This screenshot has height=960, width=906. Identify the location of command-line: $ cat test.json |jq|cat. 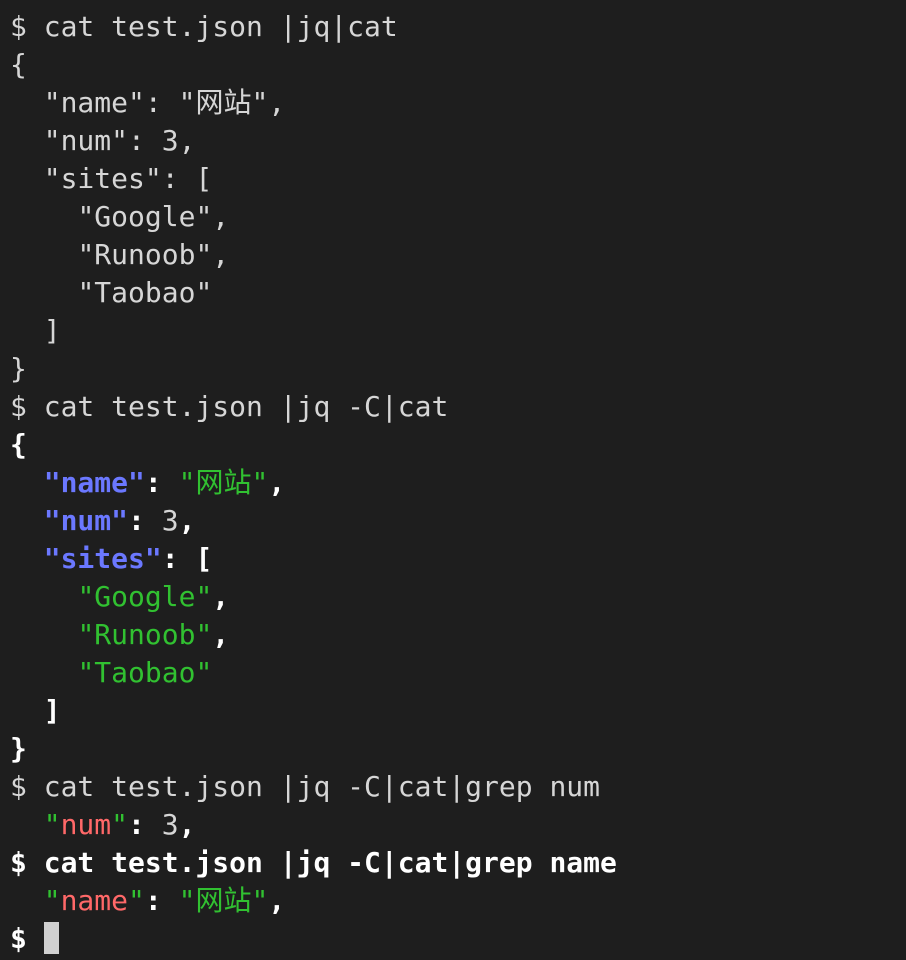
(458, 27).